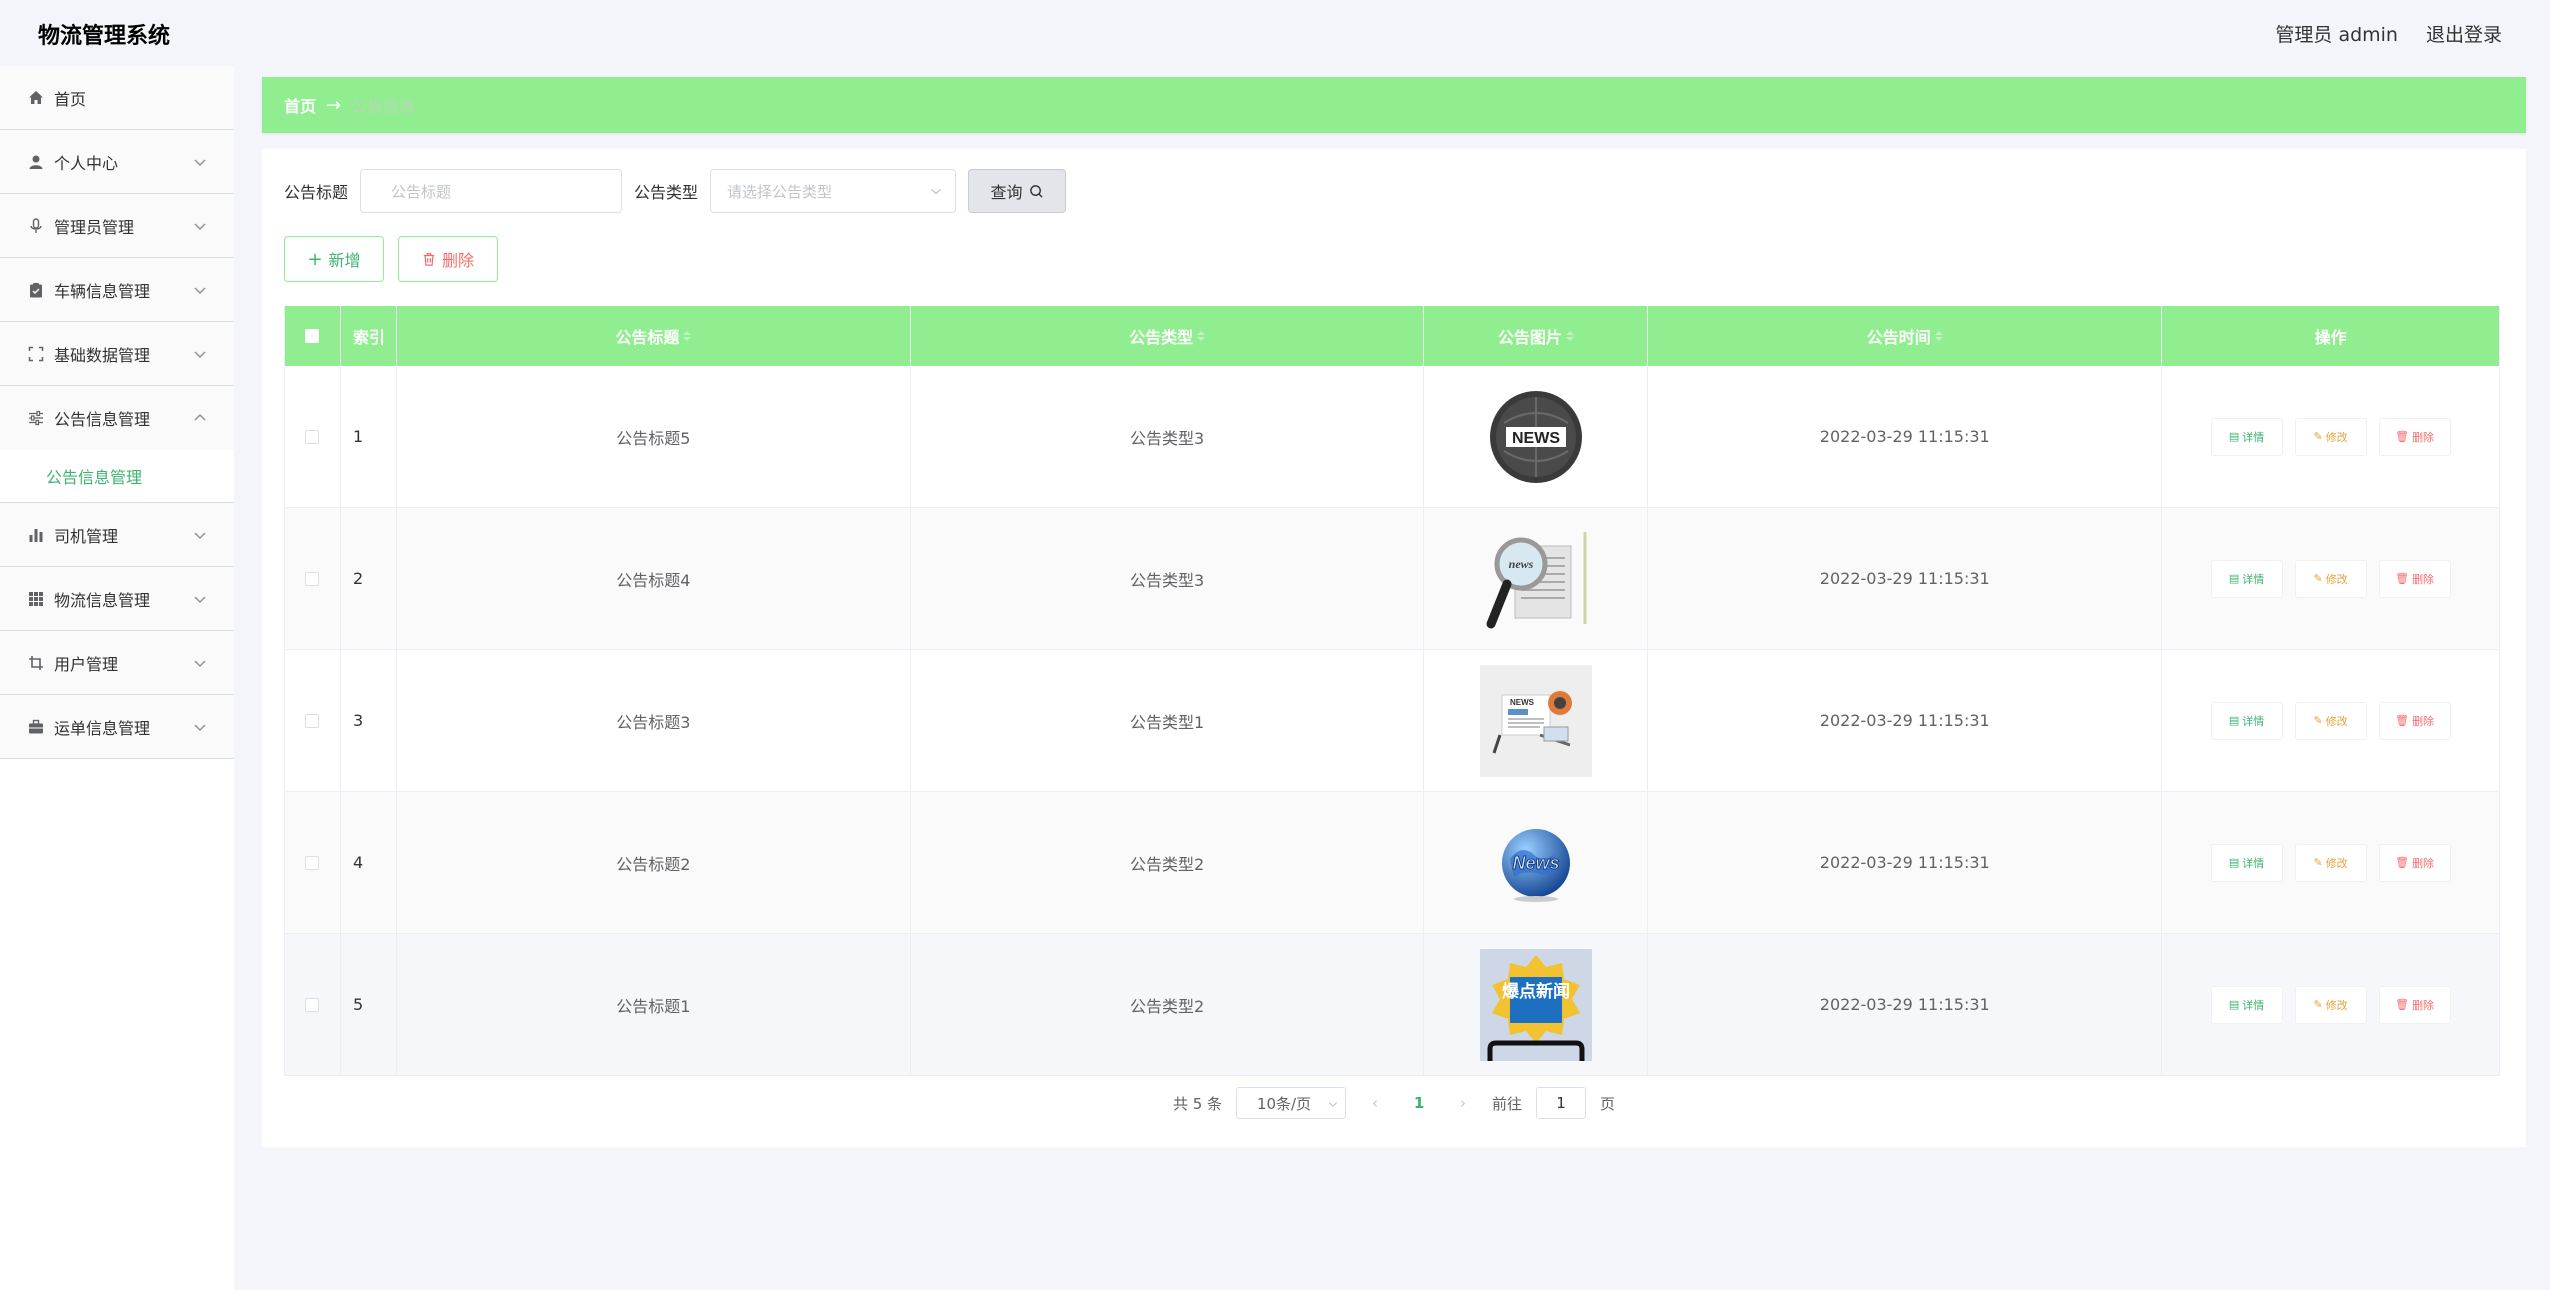 This screenshot has height=1290, width=2550. Describe the element at coordinates (1375, 1103) in the screenshot. I see `prev-page-button: ‹` at that location.